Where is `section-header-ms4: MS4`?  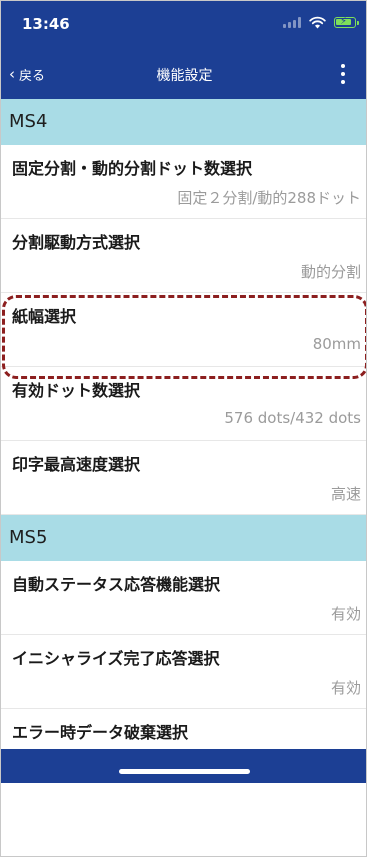 section-header-ms4: MS4 is located at coordinates (183, 122).